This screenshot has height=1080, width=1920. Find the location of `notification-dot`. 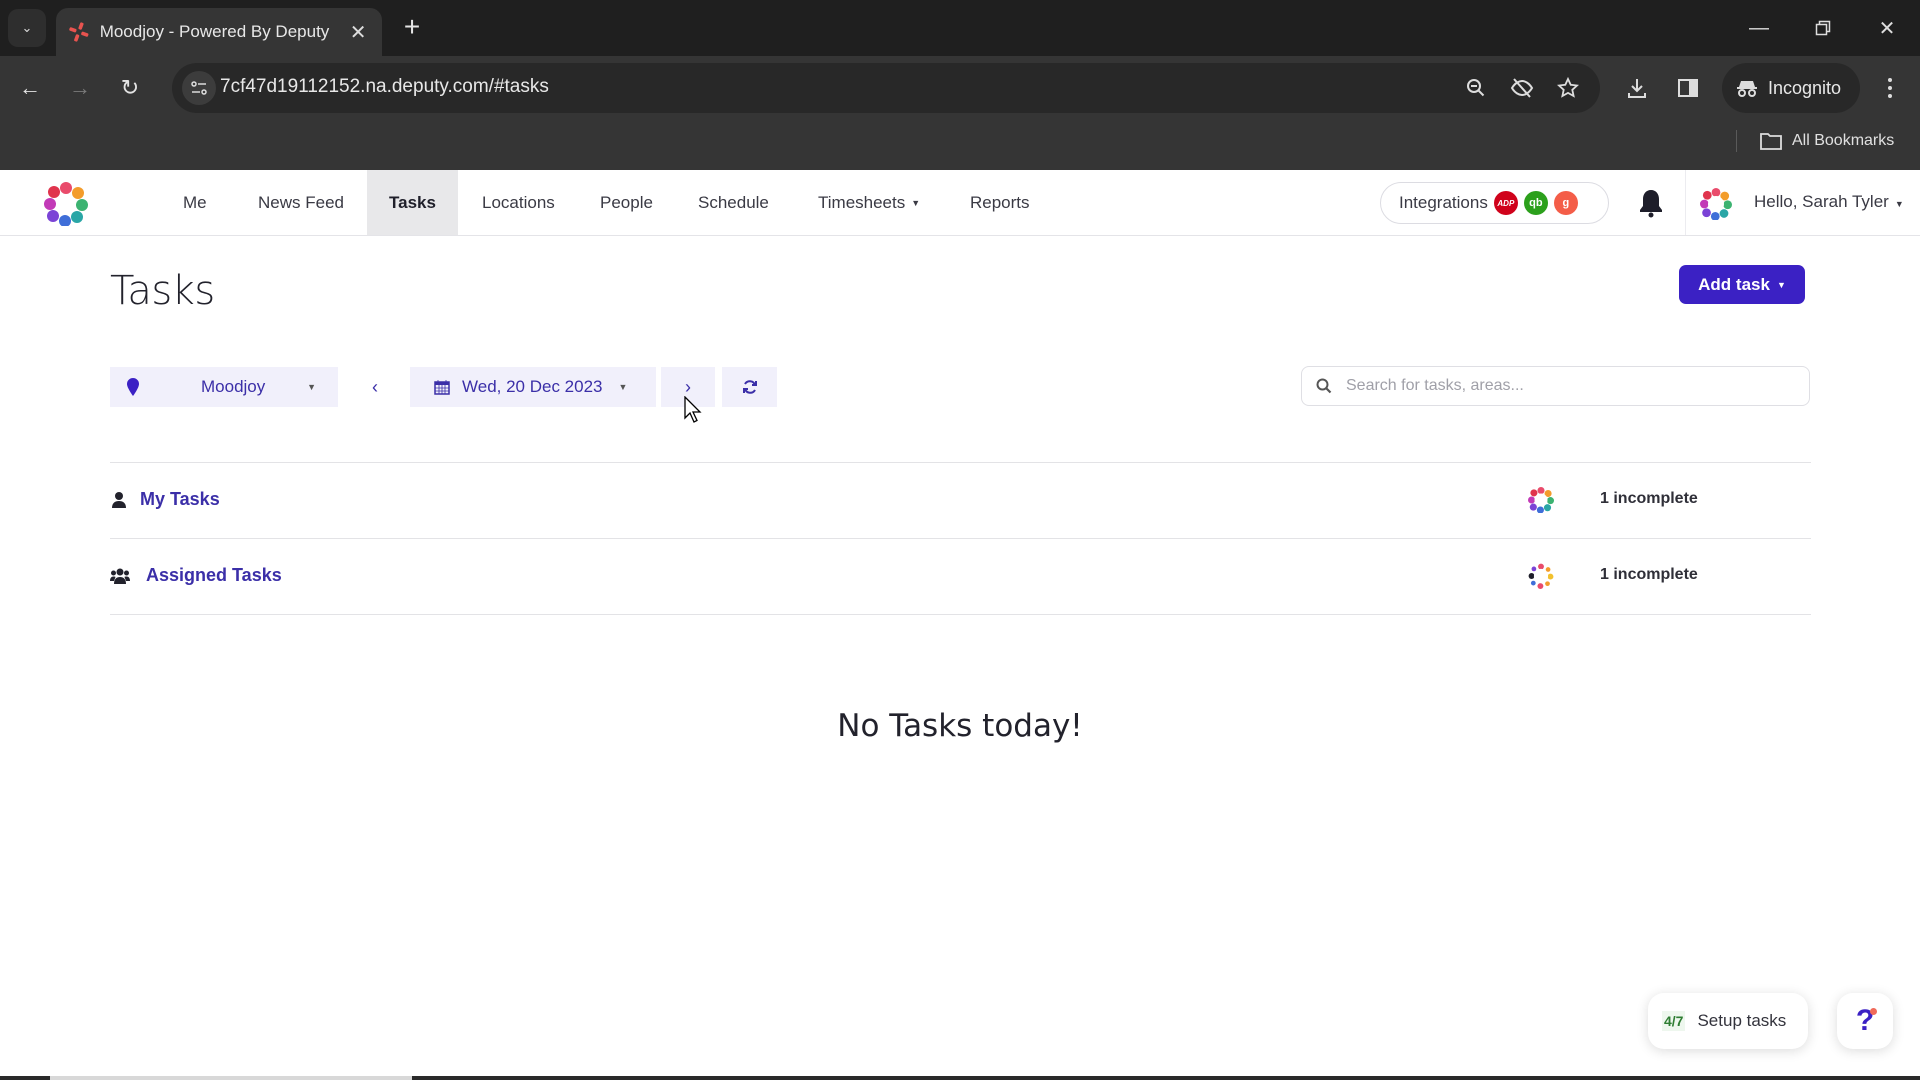

notification-dot is located at coordinates (1873, 1011).